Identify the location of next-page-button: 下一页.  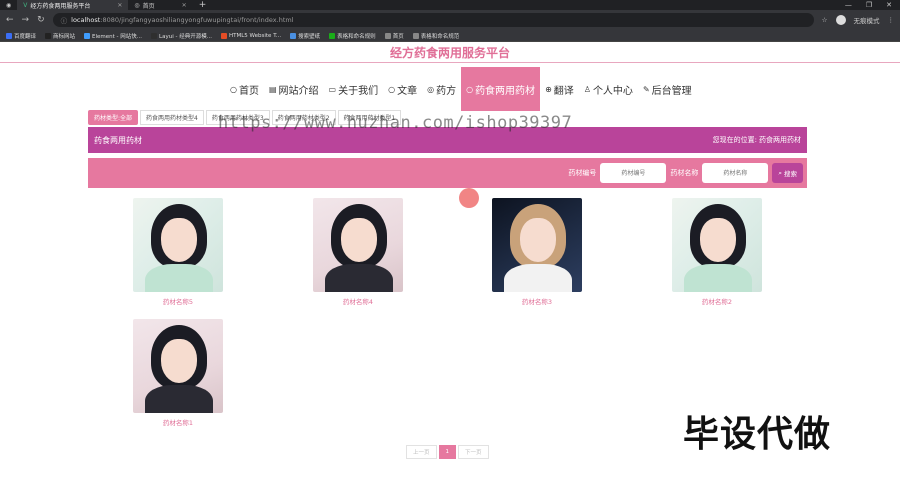
(473, 452).